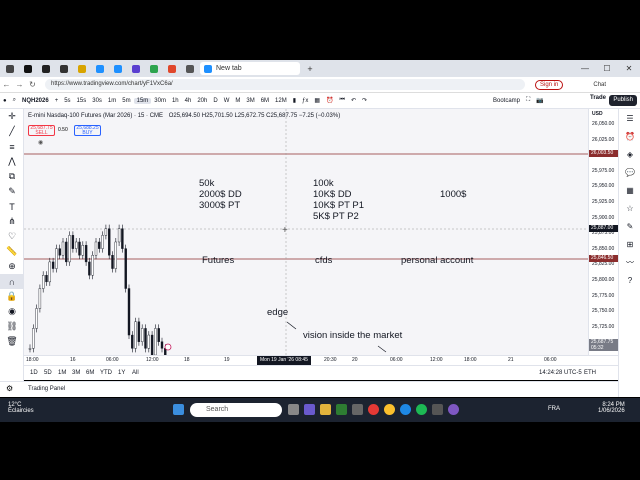 Image resolution: width=640 pixels, height=480 pixels. I want to click on interval-15s: 15s, so click(82, 101).